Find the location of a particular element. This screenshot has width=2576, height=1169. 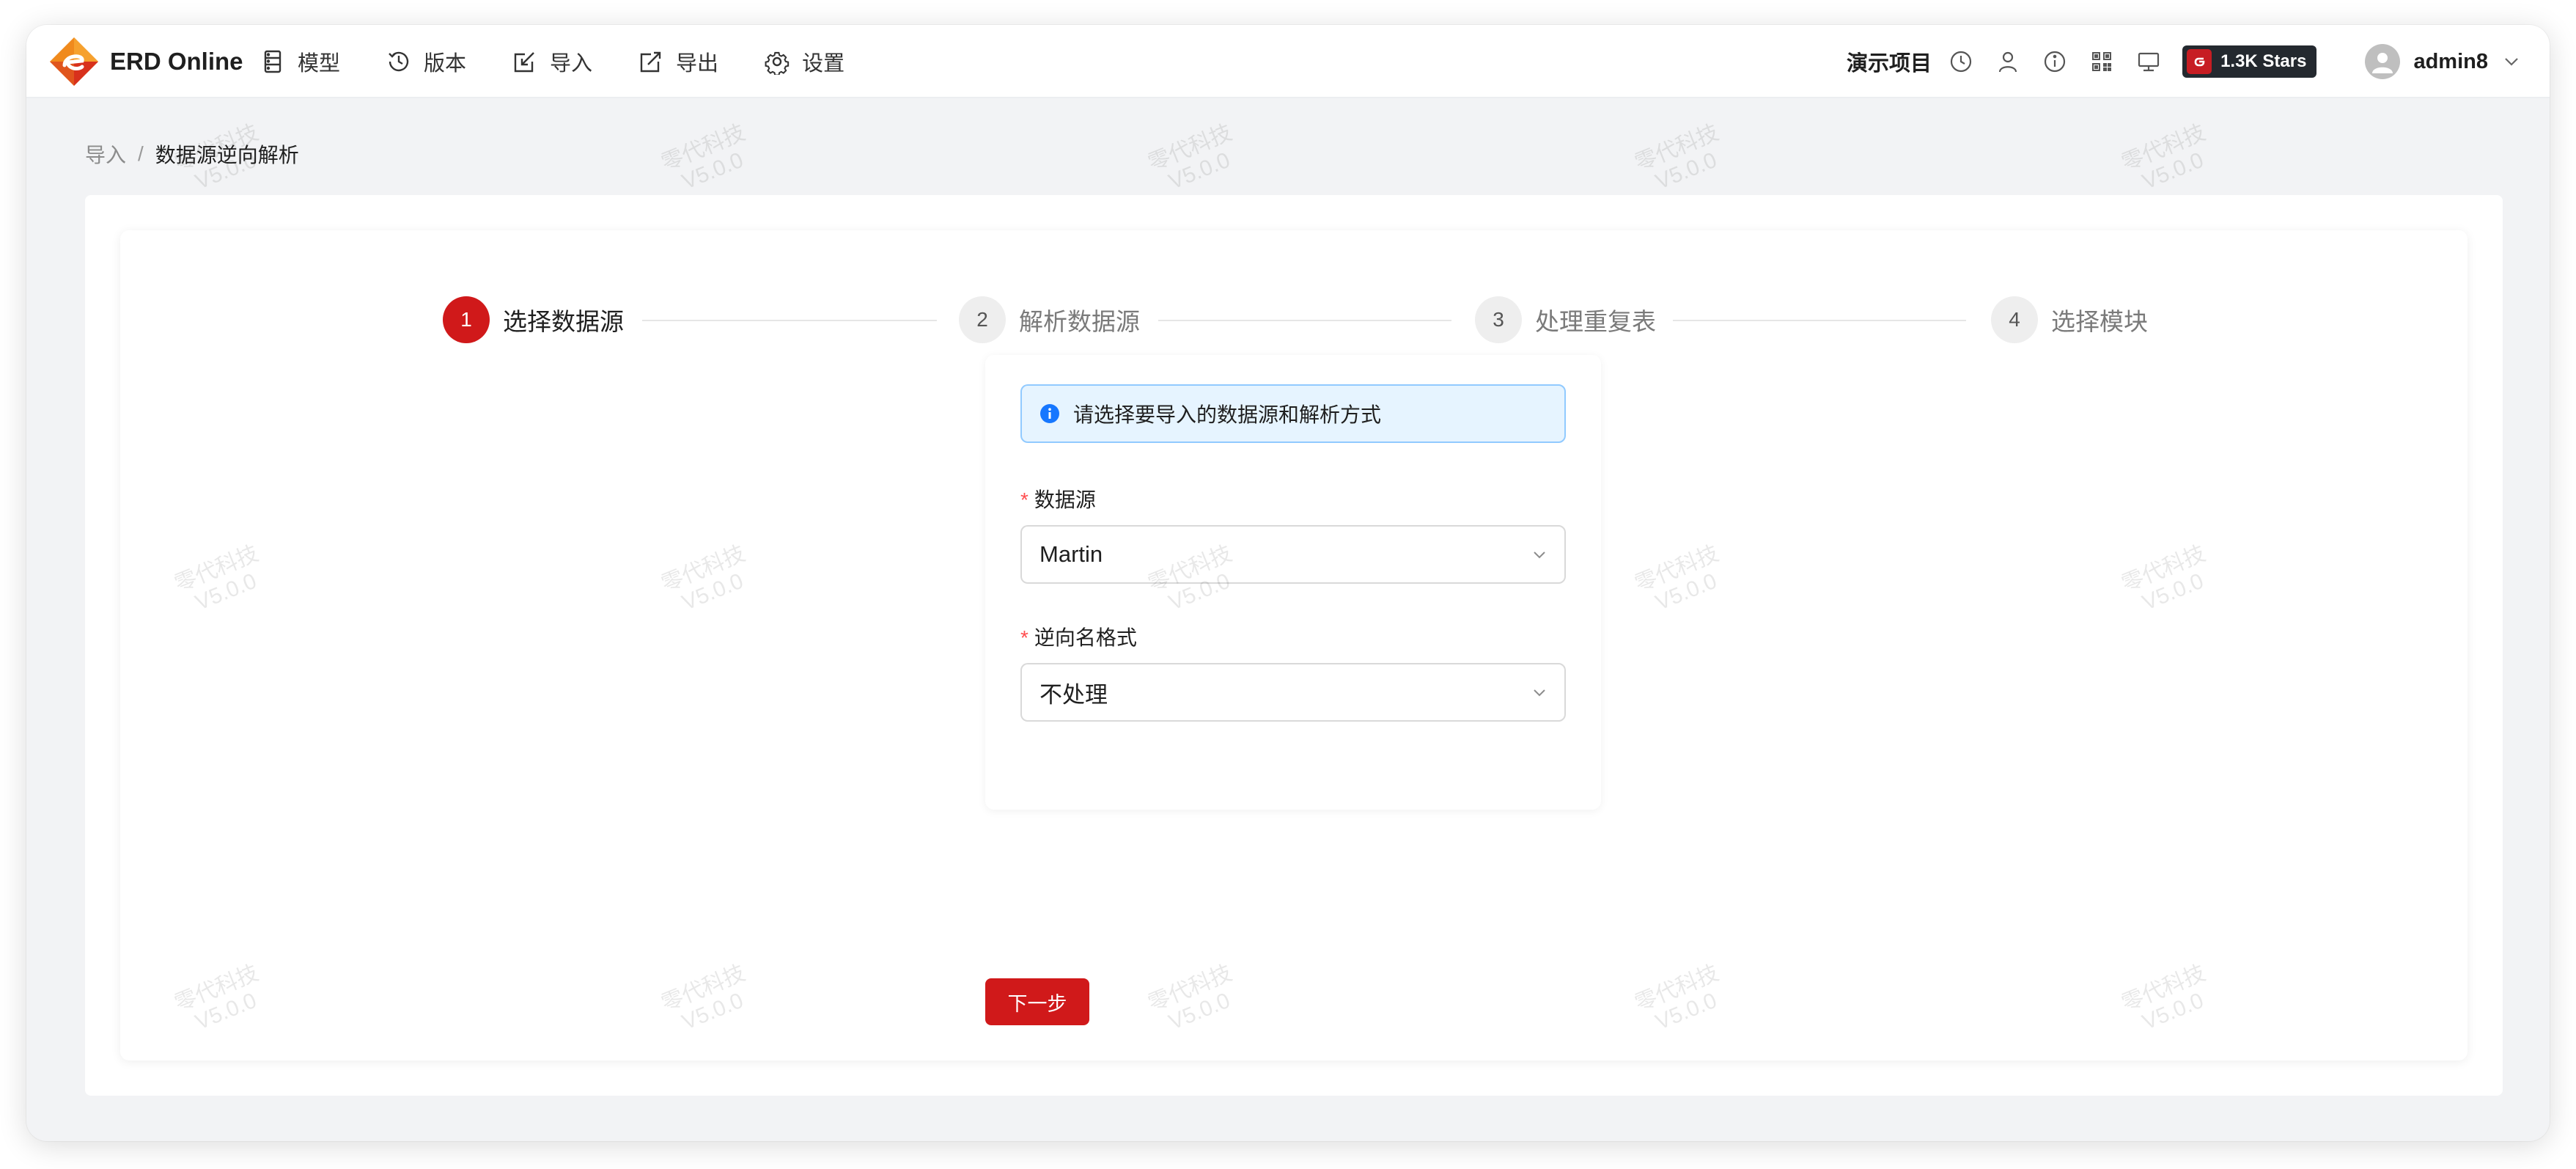

model-icon is located at coordinates (272, 61).